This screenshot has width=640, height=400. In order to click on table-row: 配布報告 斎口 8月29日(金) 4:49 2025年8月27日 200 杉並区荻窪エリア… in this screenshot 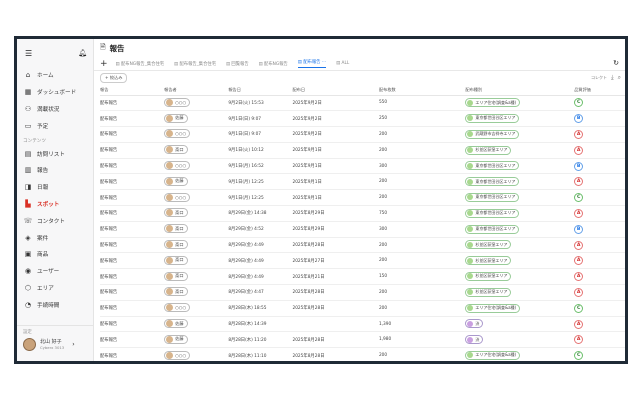, I will do `click(362, 261)`.